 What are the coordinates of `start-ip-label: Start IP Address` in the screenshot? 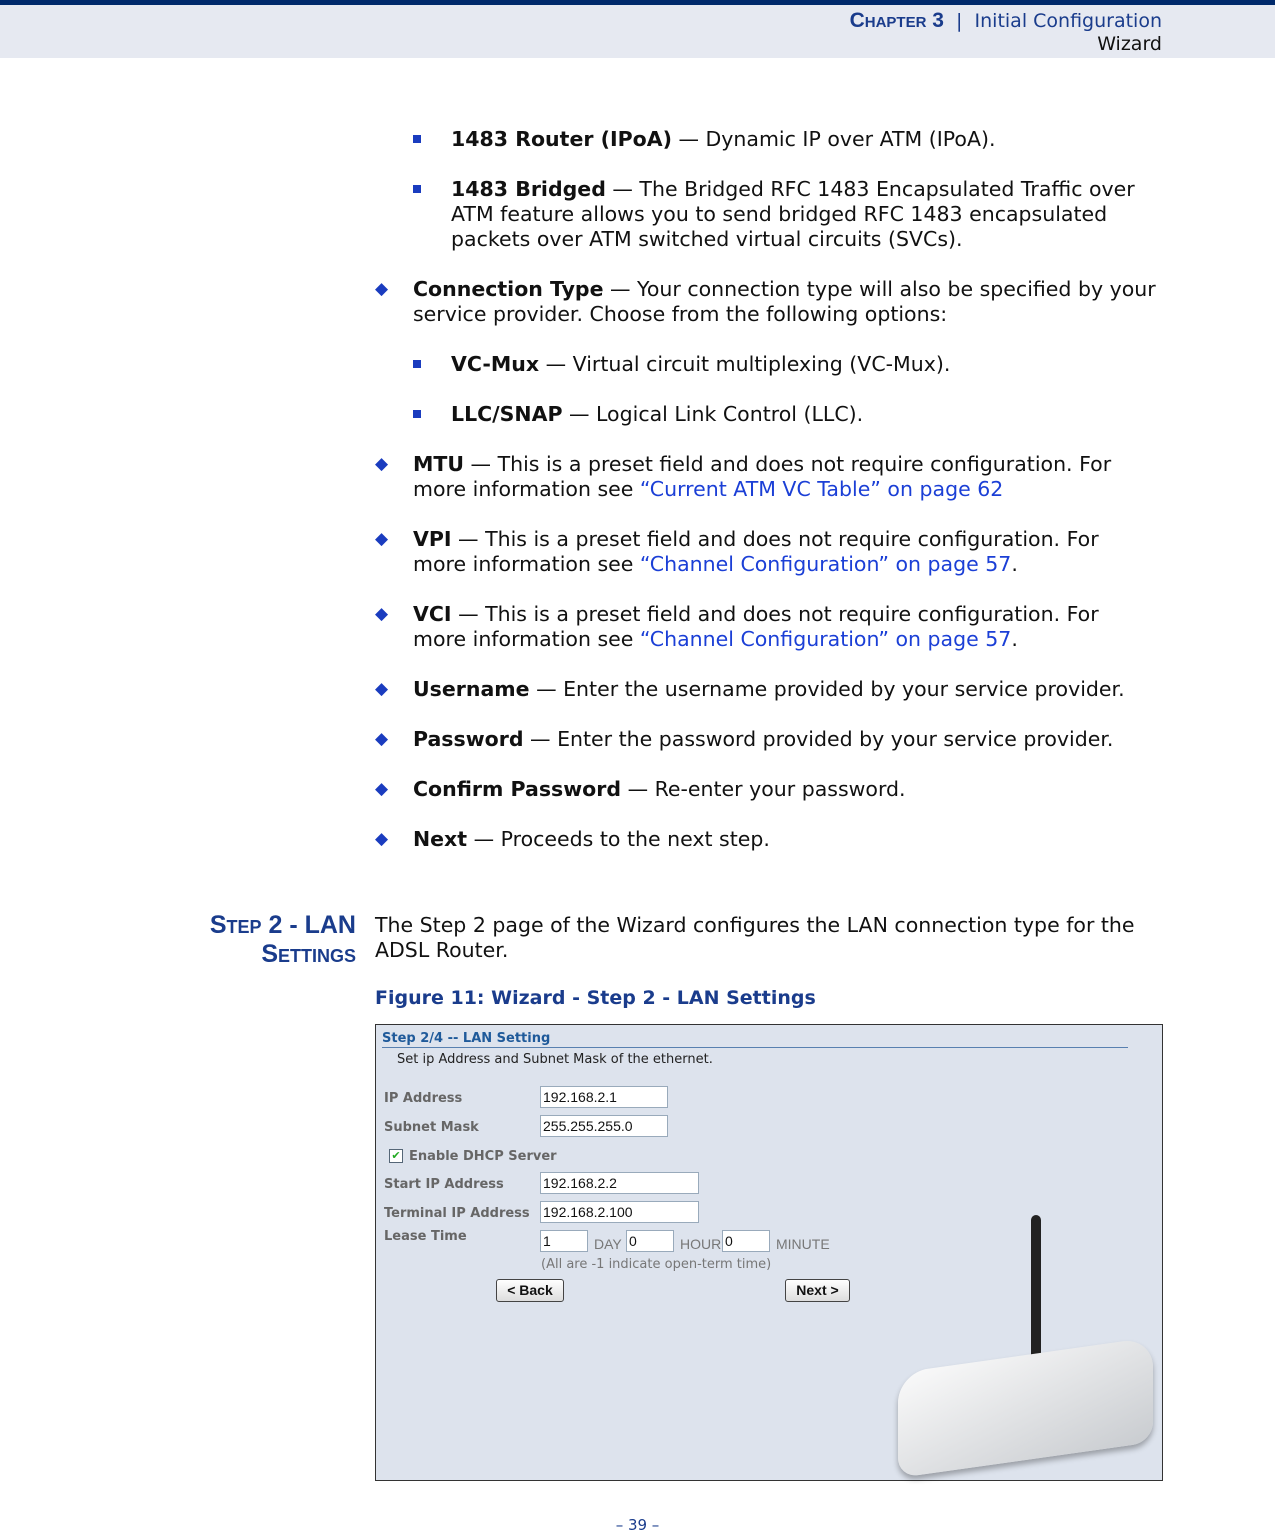 It's located at (444, 1184).